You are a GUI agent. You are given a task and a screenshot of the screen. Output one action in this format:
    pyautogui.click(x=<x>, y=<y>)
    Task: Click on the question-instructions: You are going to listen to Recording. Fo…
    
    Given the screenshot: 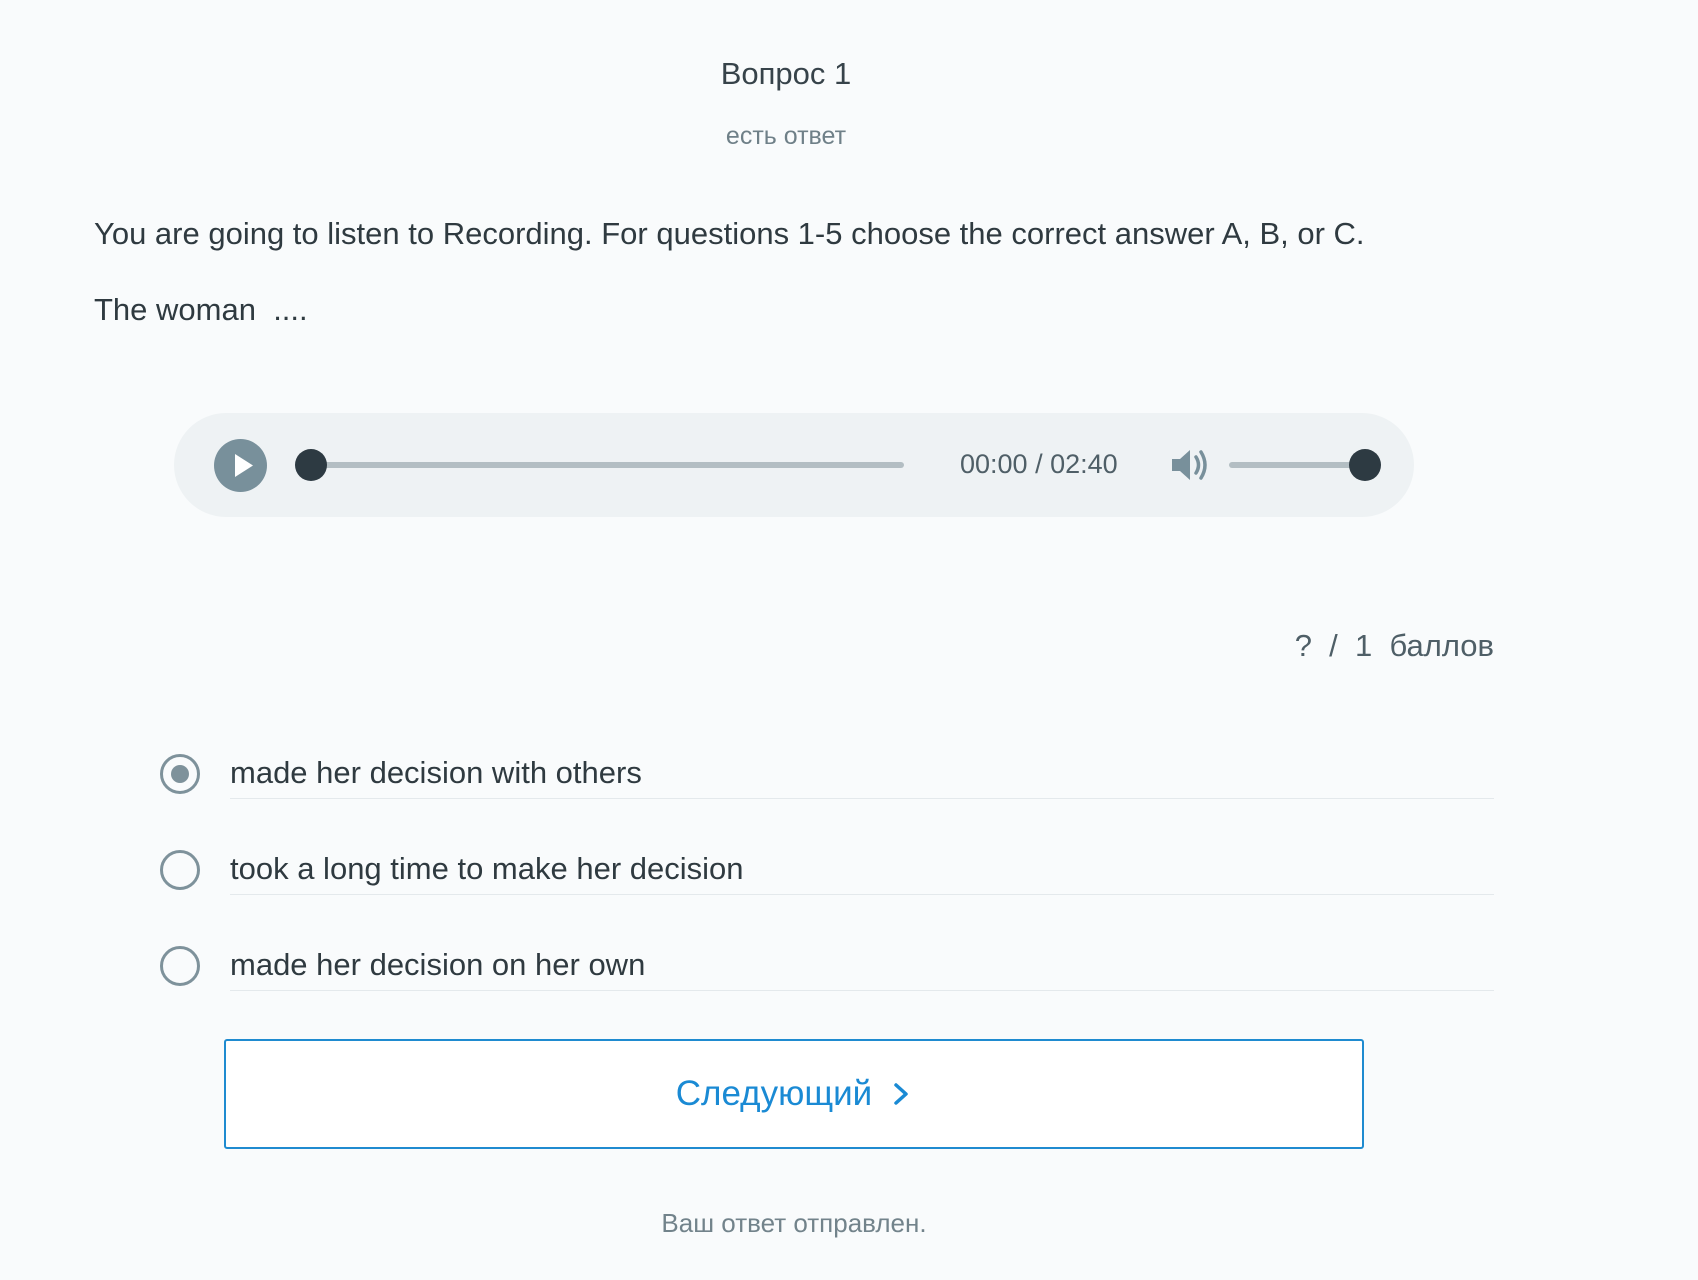 What is the action you would take?
    pyautogui.click(x=729, y=233)
    